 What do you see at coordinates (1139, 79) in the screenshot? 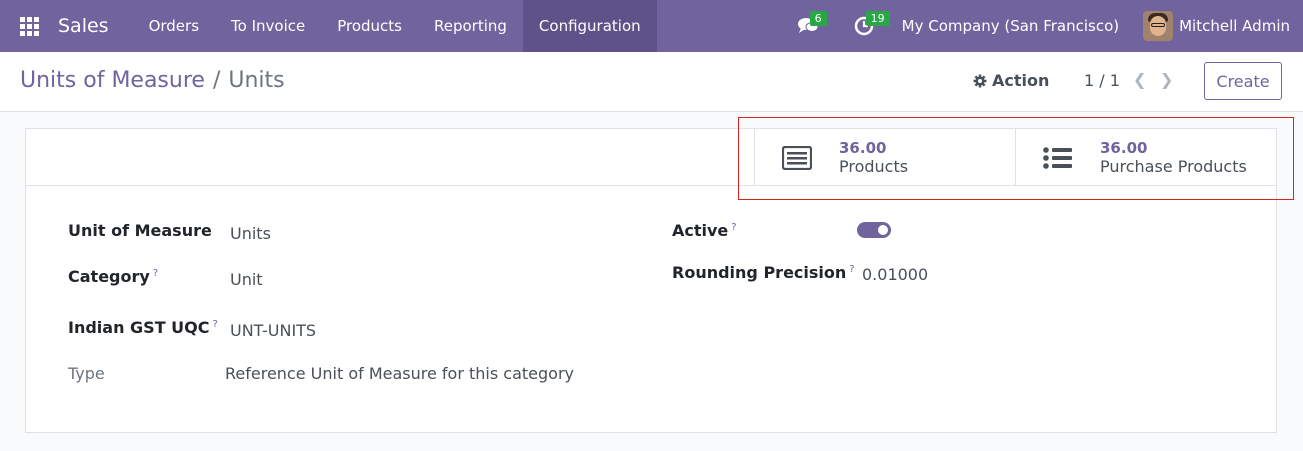
I see `chevron-left-icon: ❮` at bounding box center [1139, 79].